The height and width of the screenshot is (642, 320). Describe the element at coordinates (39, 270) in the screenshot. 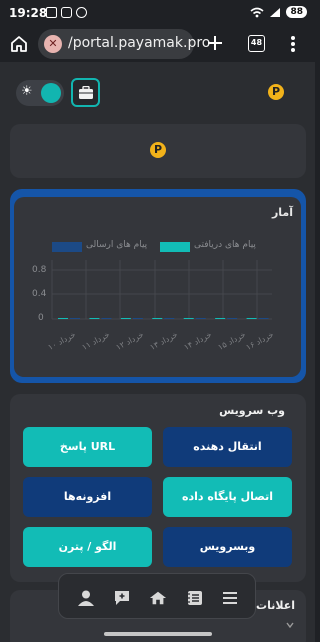

I see `y-tick-label: 0.8` at that location.